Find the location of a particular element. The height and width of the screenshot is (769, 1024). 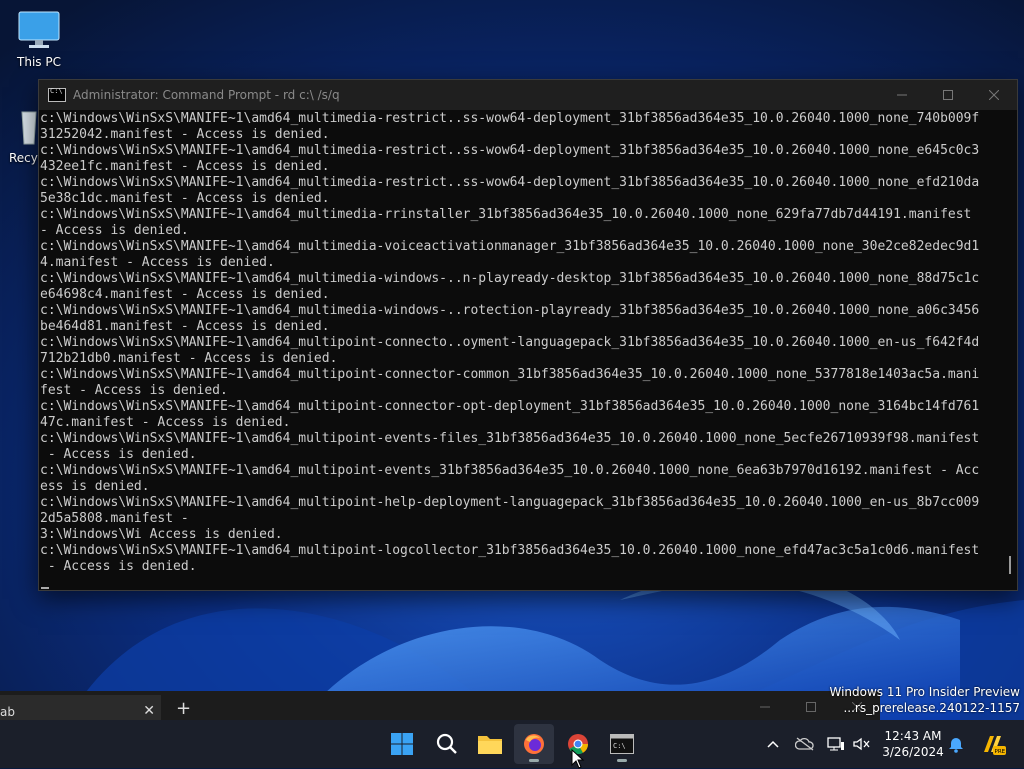

terminal-button: C:\ is located at coordinates (622, 744).